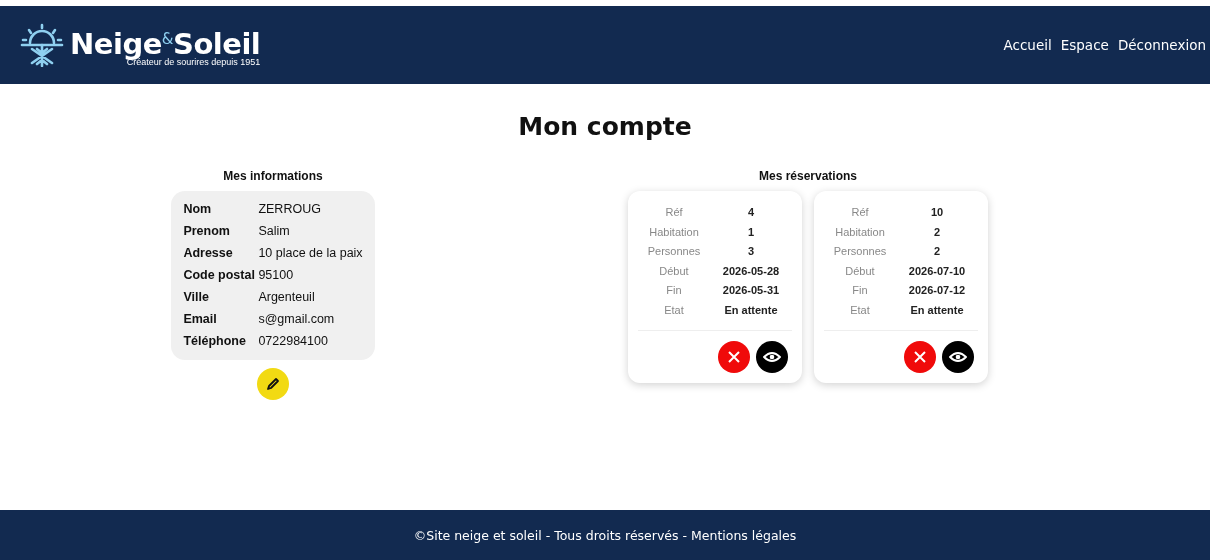  What do you see at coordinates (1027, 45) in the screenshot?
I see `nav-link: Accueil` at bounding box center [1027, 45].